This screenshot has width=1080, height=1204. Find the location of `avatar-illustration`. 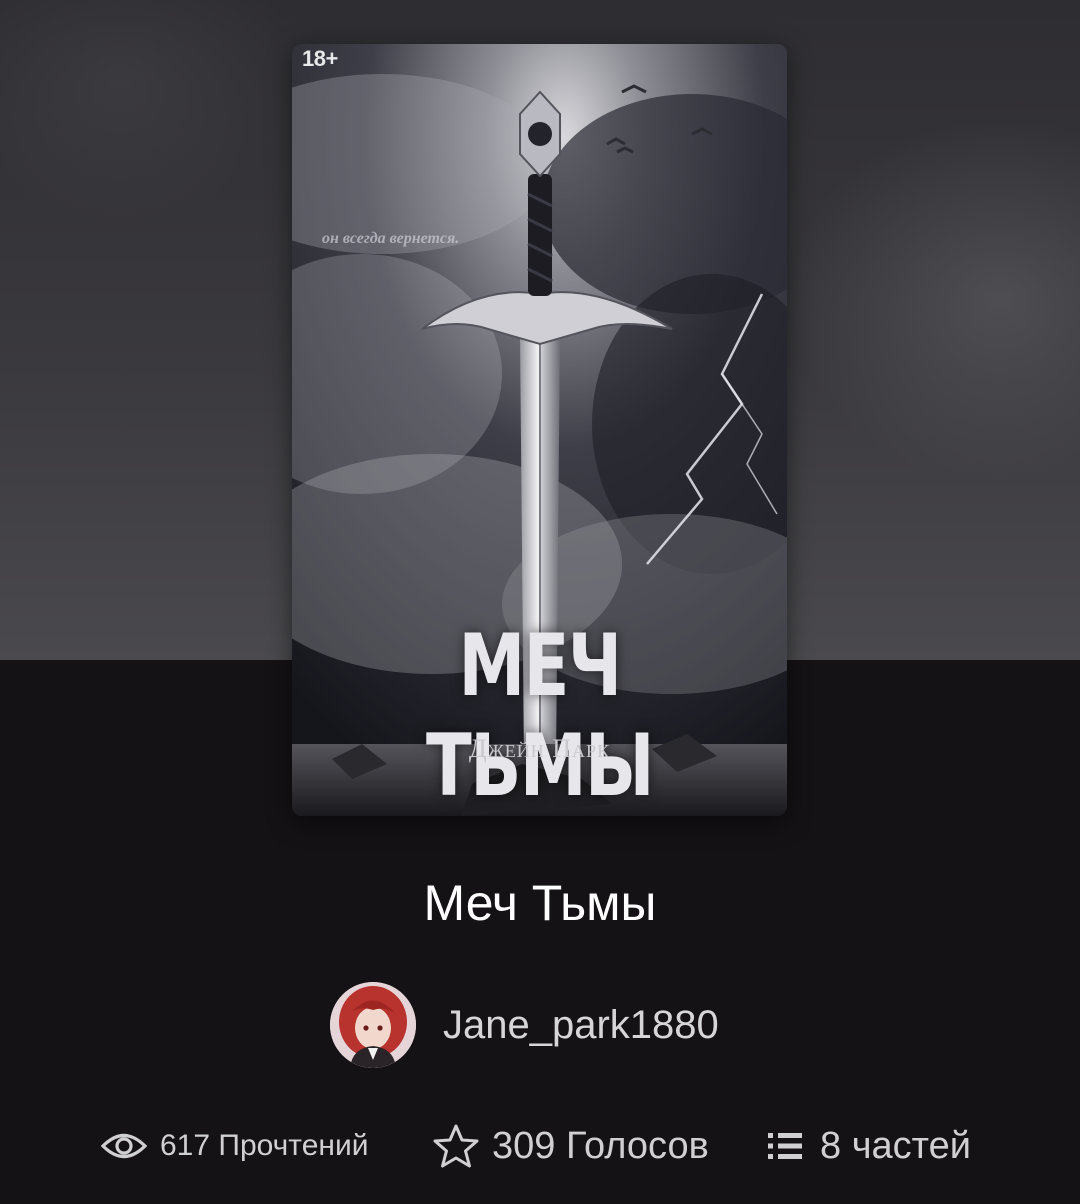

avatar-illustration is located at coordinates (373, 1025).